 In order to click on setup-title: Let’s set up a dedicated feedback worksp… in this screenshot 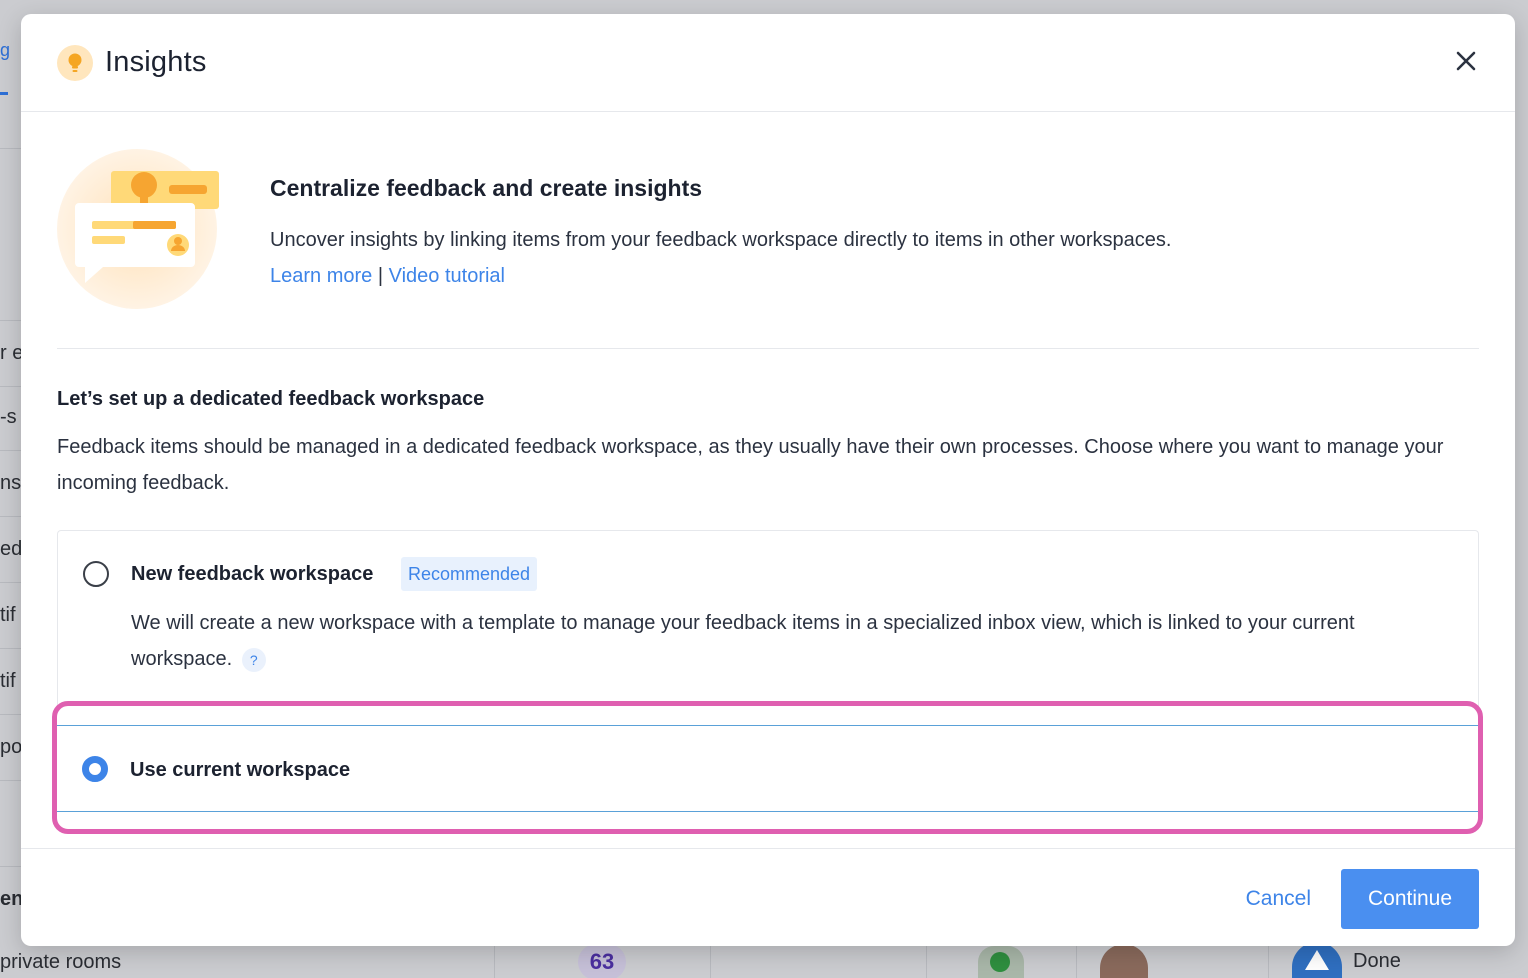, I will do `click(271, 399)`.